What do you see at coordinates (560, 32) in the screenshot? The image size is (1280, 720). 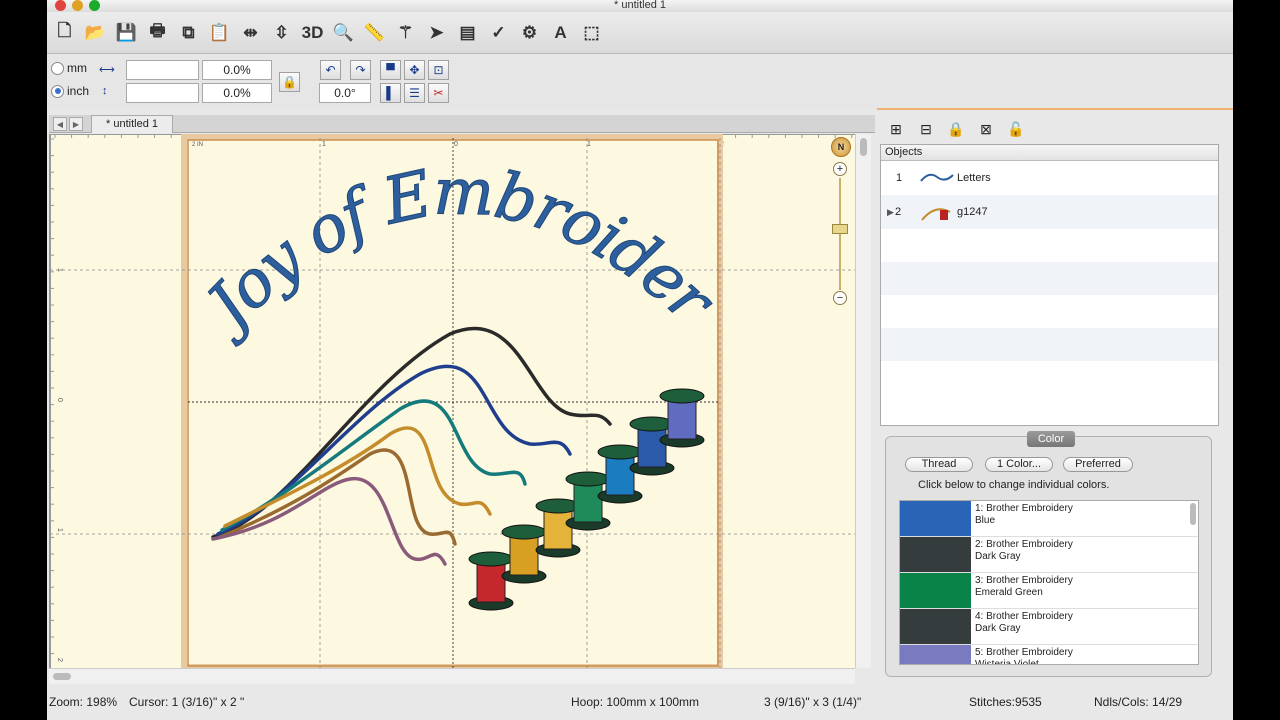 I see `text-icon: A` at bounding box center [560, 32].